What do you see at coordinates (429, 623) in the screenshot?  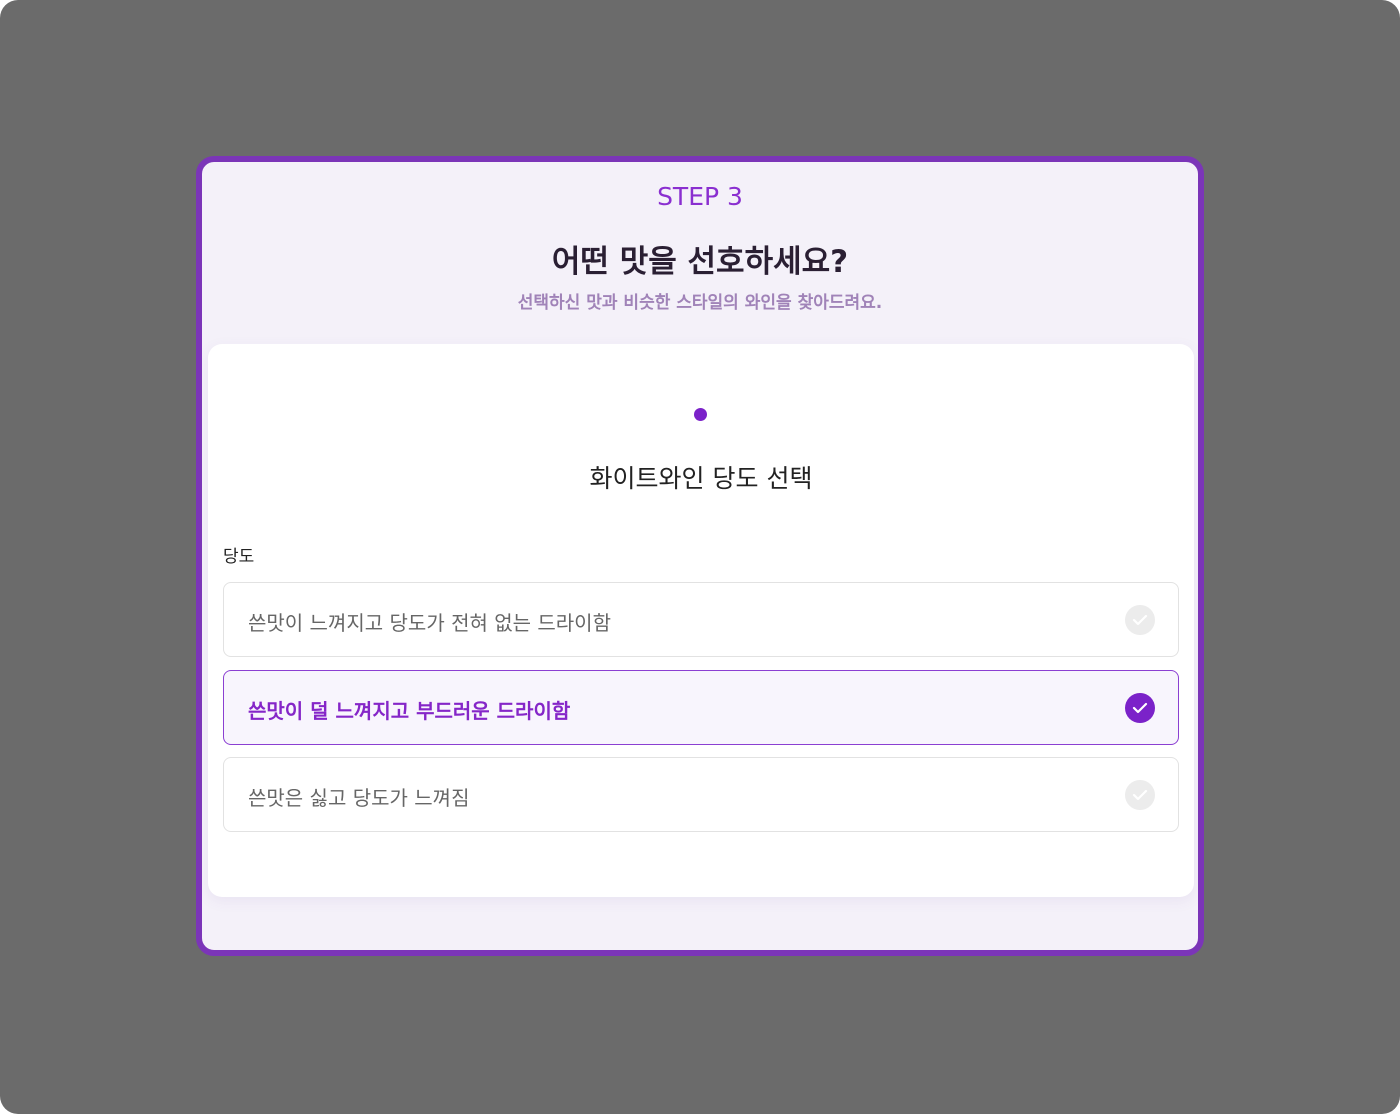 I see `option-label: 쓴맛이 느껴지고 당도가 전혀 없는 드라이함` at bounding box center [429, 623].